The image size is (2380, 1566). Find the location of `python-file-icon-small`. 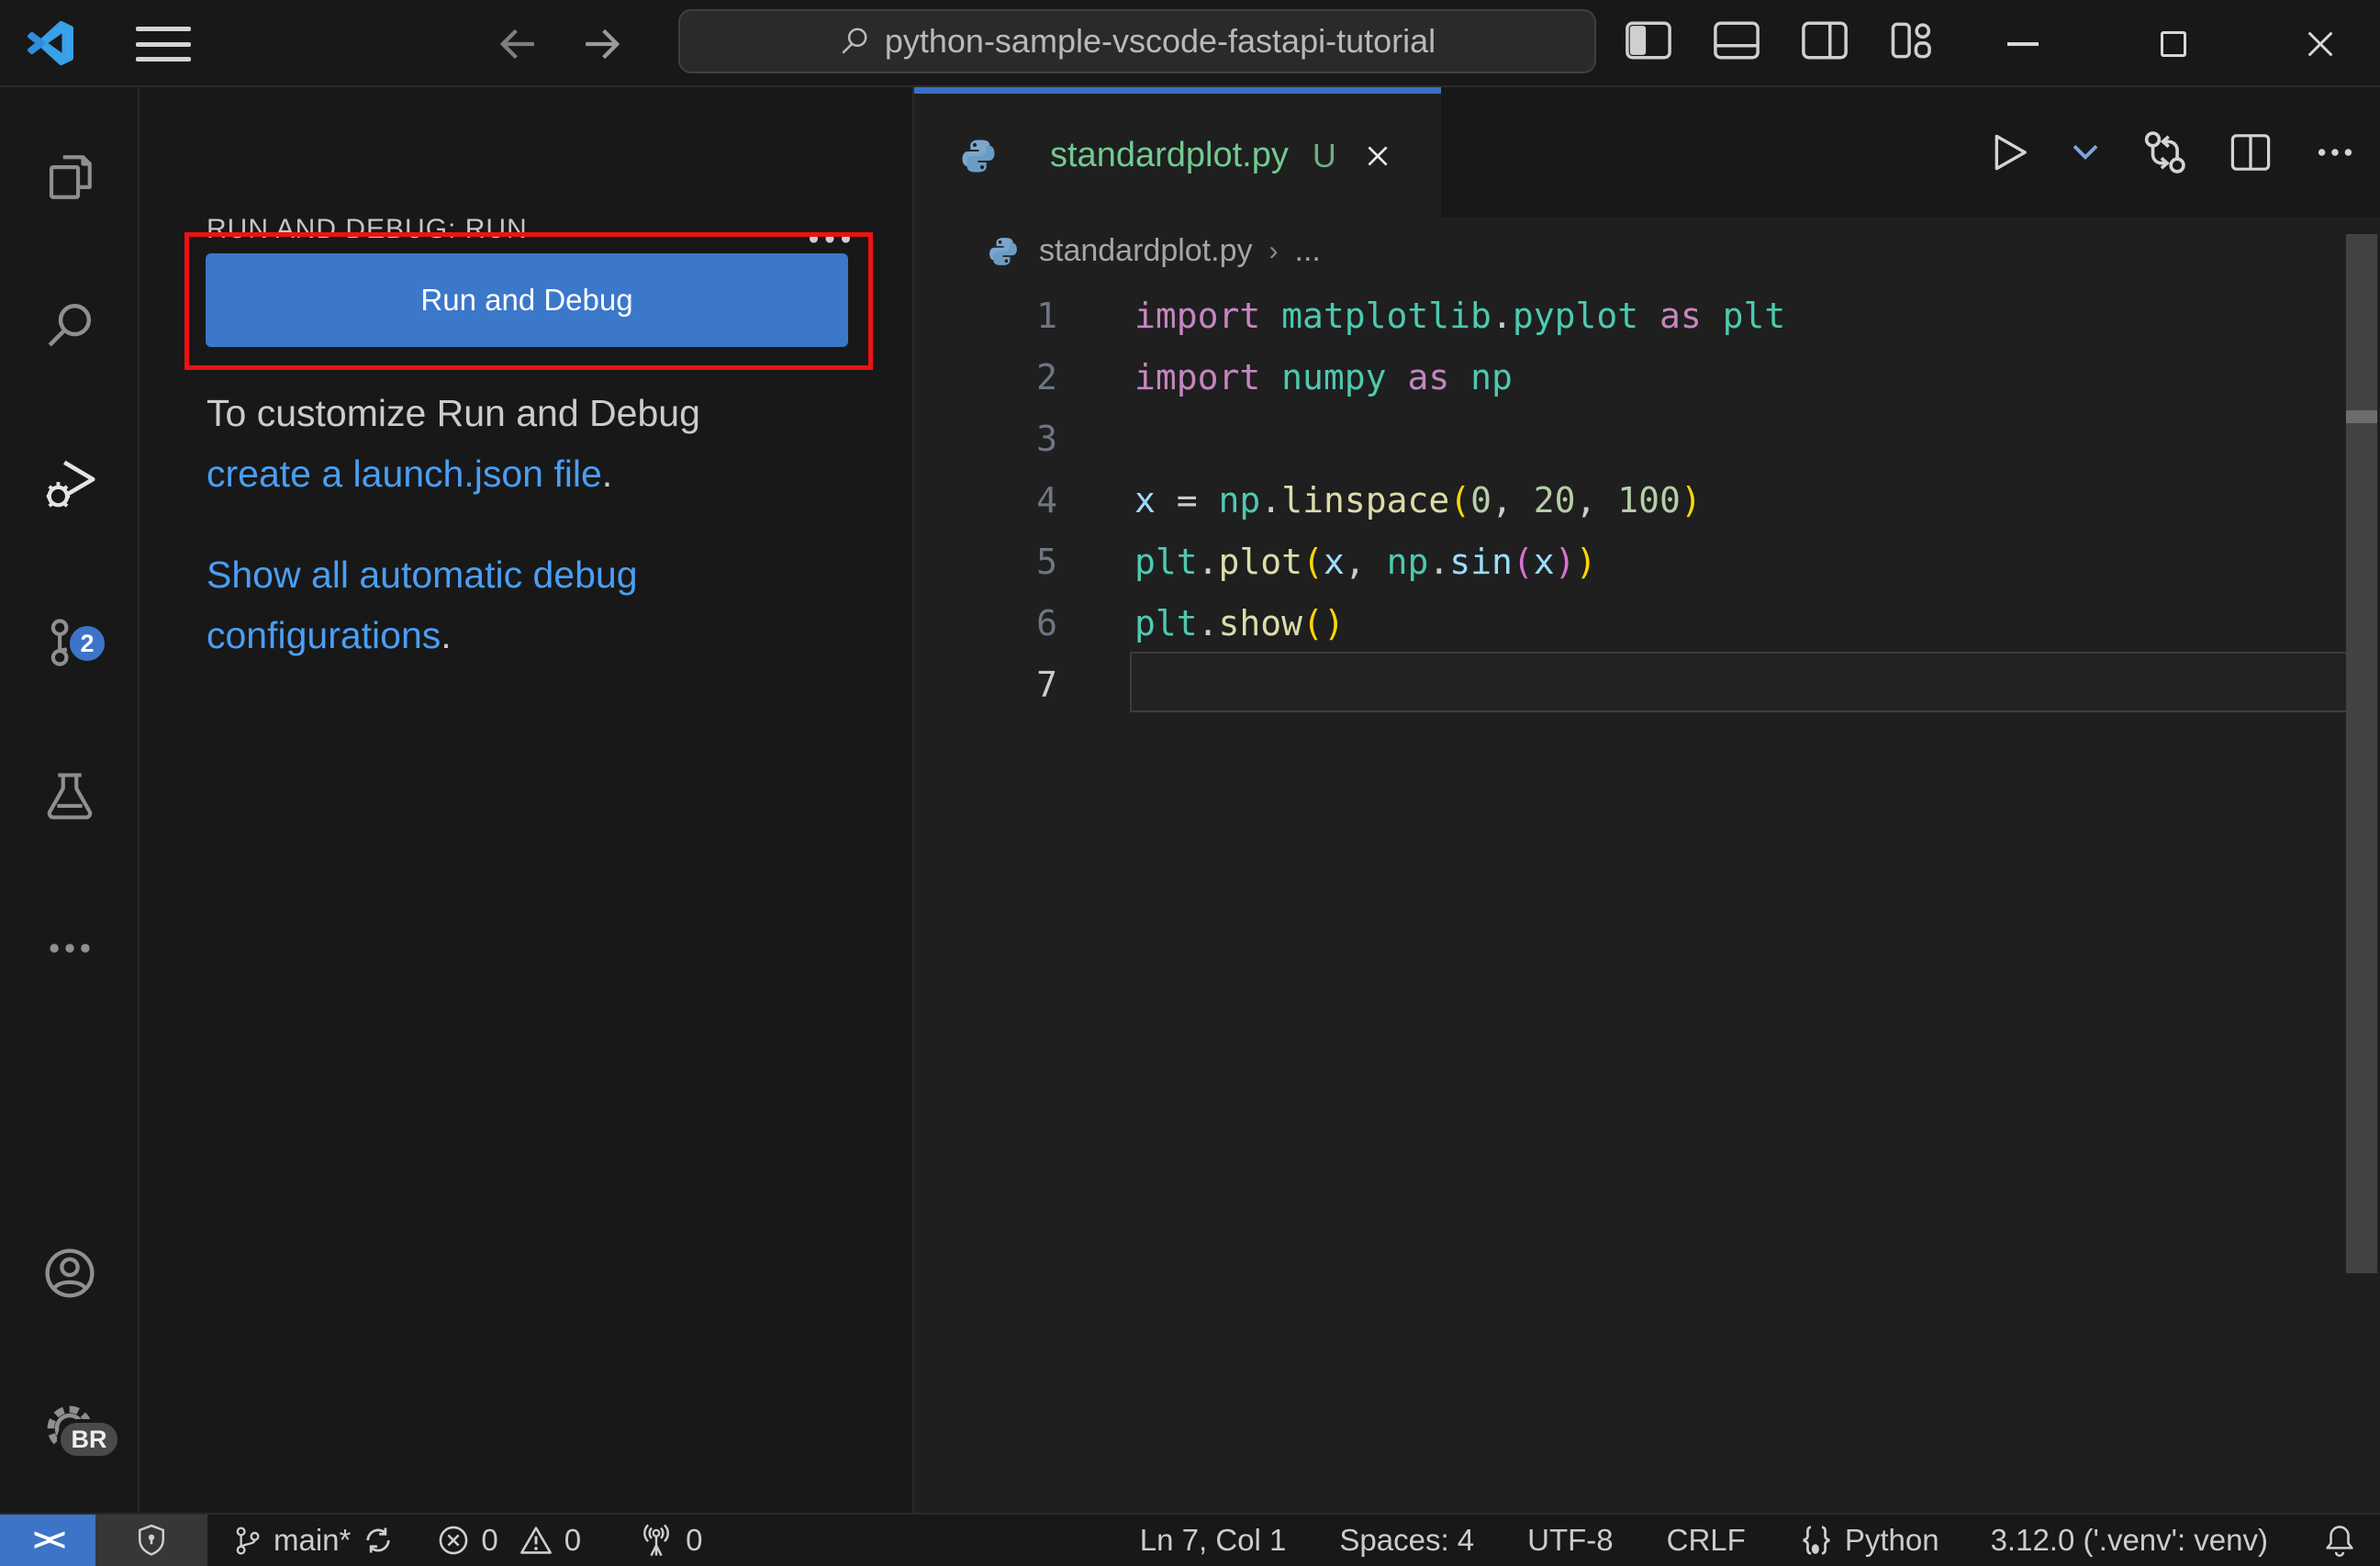

python-file-icon-small is located at coordinates (1003, 251).